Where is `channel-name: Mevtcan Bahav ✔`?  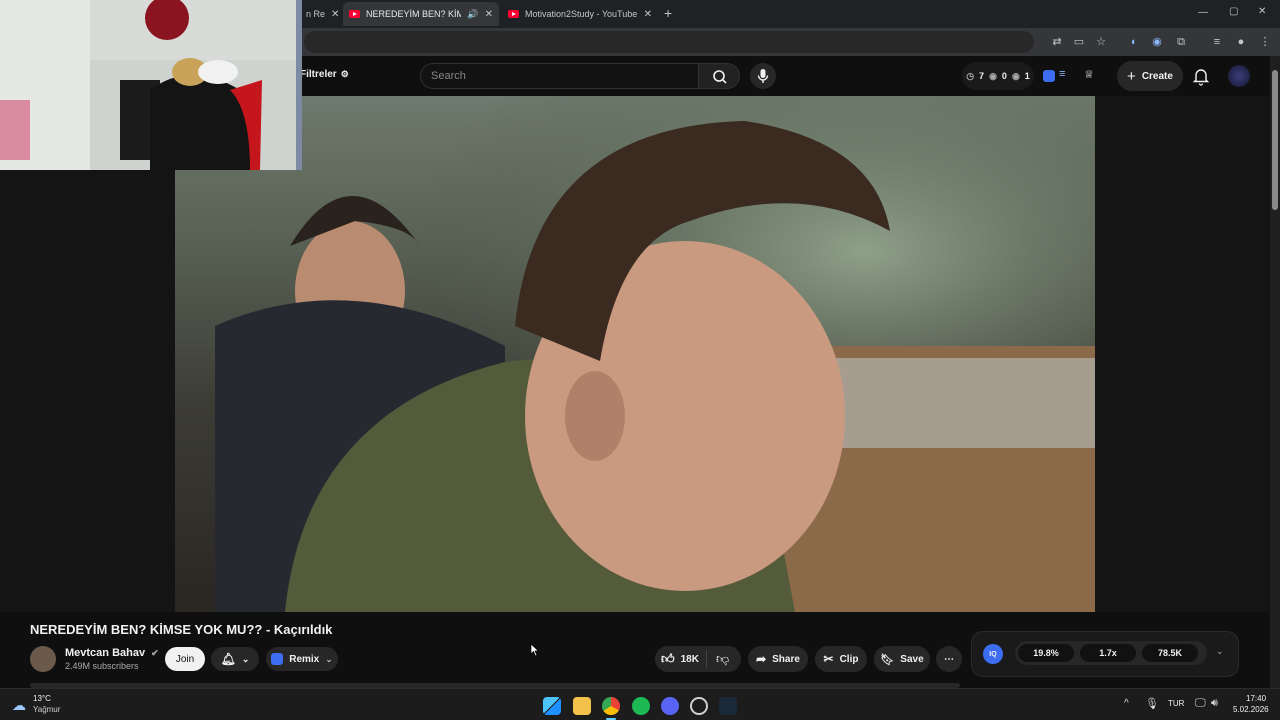
channel-name: Mevtcan Bahav ✔ is located at coordinates (112, 653).